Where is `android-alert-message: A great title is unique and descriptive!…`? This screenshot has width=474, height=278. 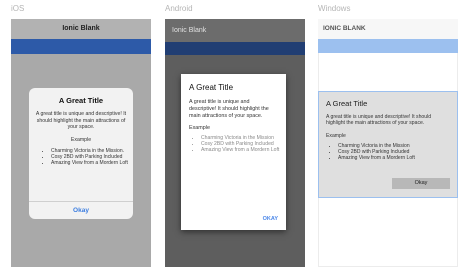
android-alert-message: A great title is unique and descriptive!… is located at coordinates (229, 109).